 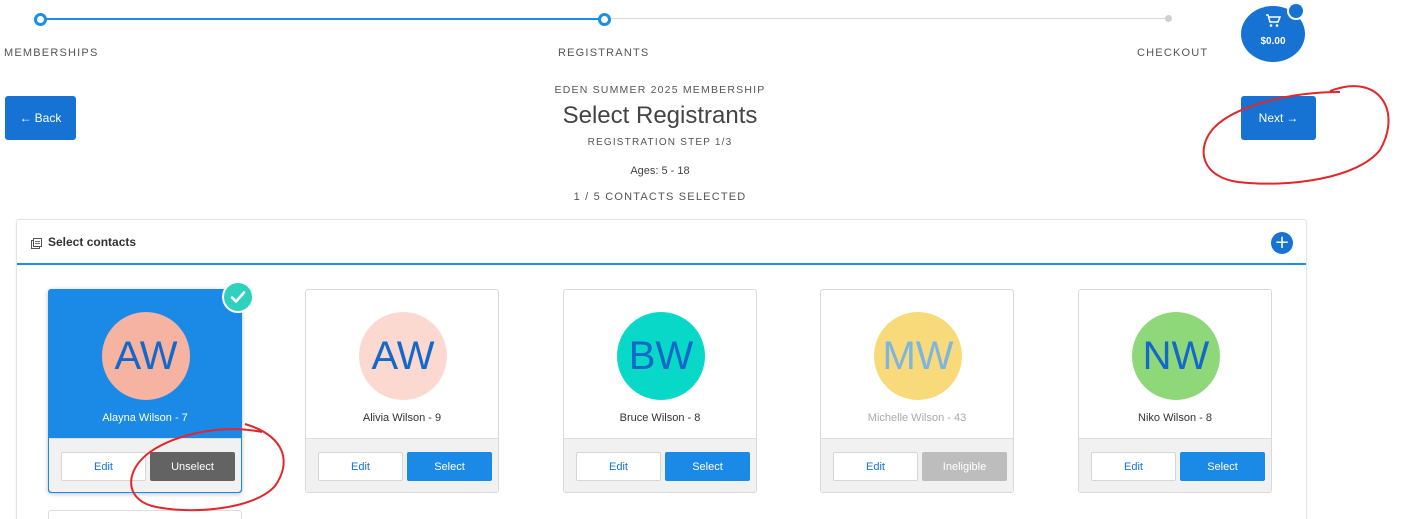 What do you see at coordinates (660, 171) in the screenshot?
I see `age-range: Ages: 5 - 18` at bounding box center [660, 171].